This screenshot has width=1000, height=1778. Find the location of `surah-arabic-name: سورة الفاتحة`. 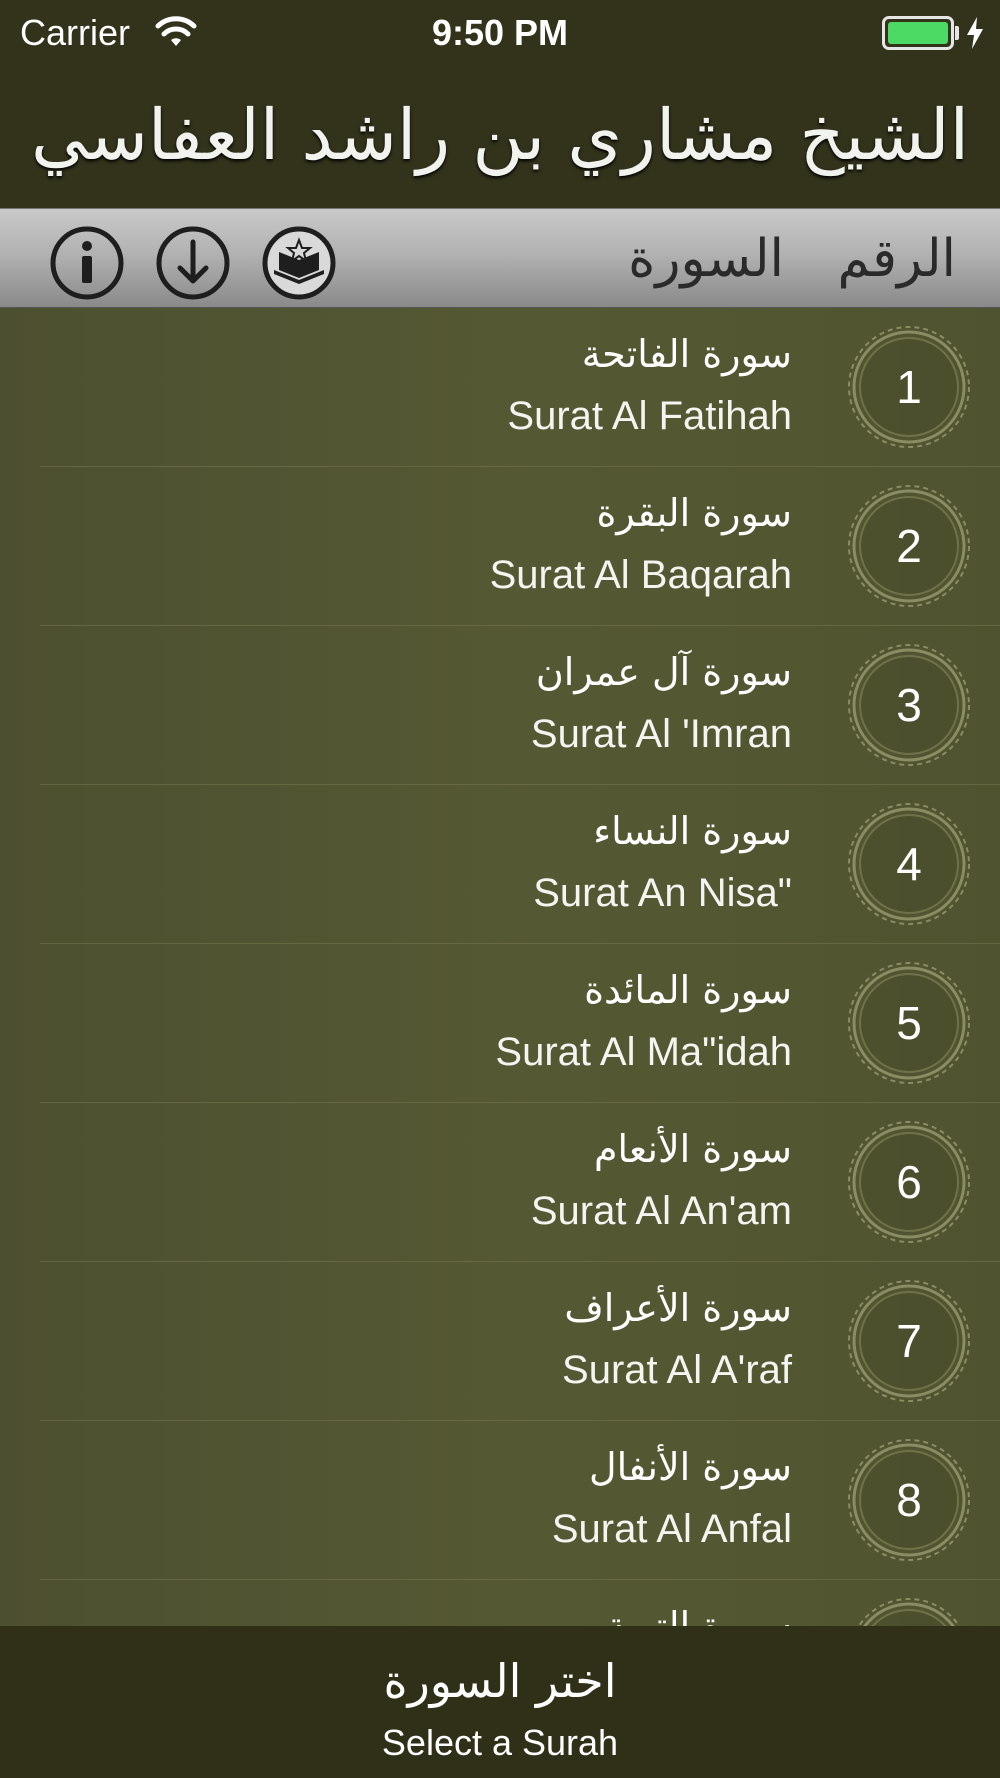

surah-arabic-name: سورة الفاتحة is located at coordinates (686, 354).